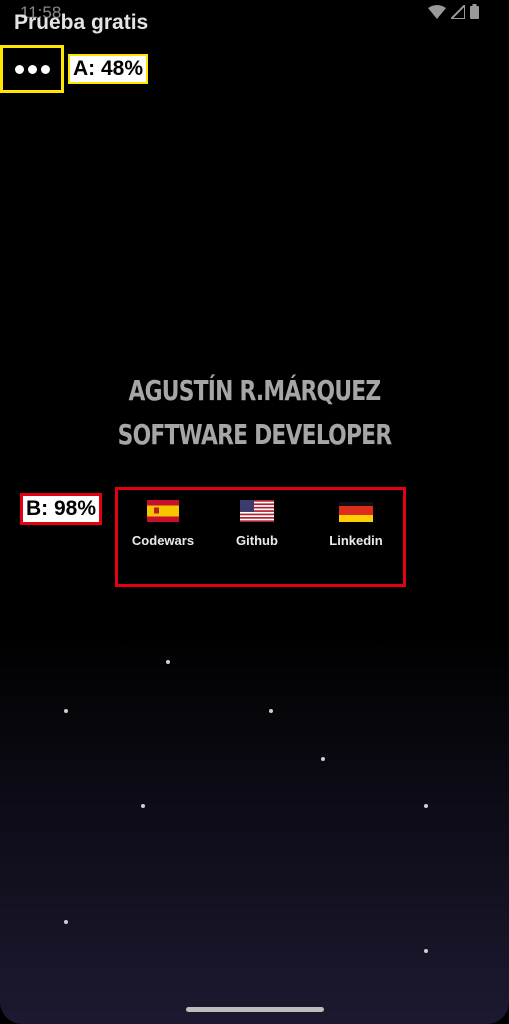 The height and width of the screenshot is (1024, 509). What do you see at coordinates (257, 511) in the screenshot?
I see `usa-flag-icon` at bounding box center [257, 511].